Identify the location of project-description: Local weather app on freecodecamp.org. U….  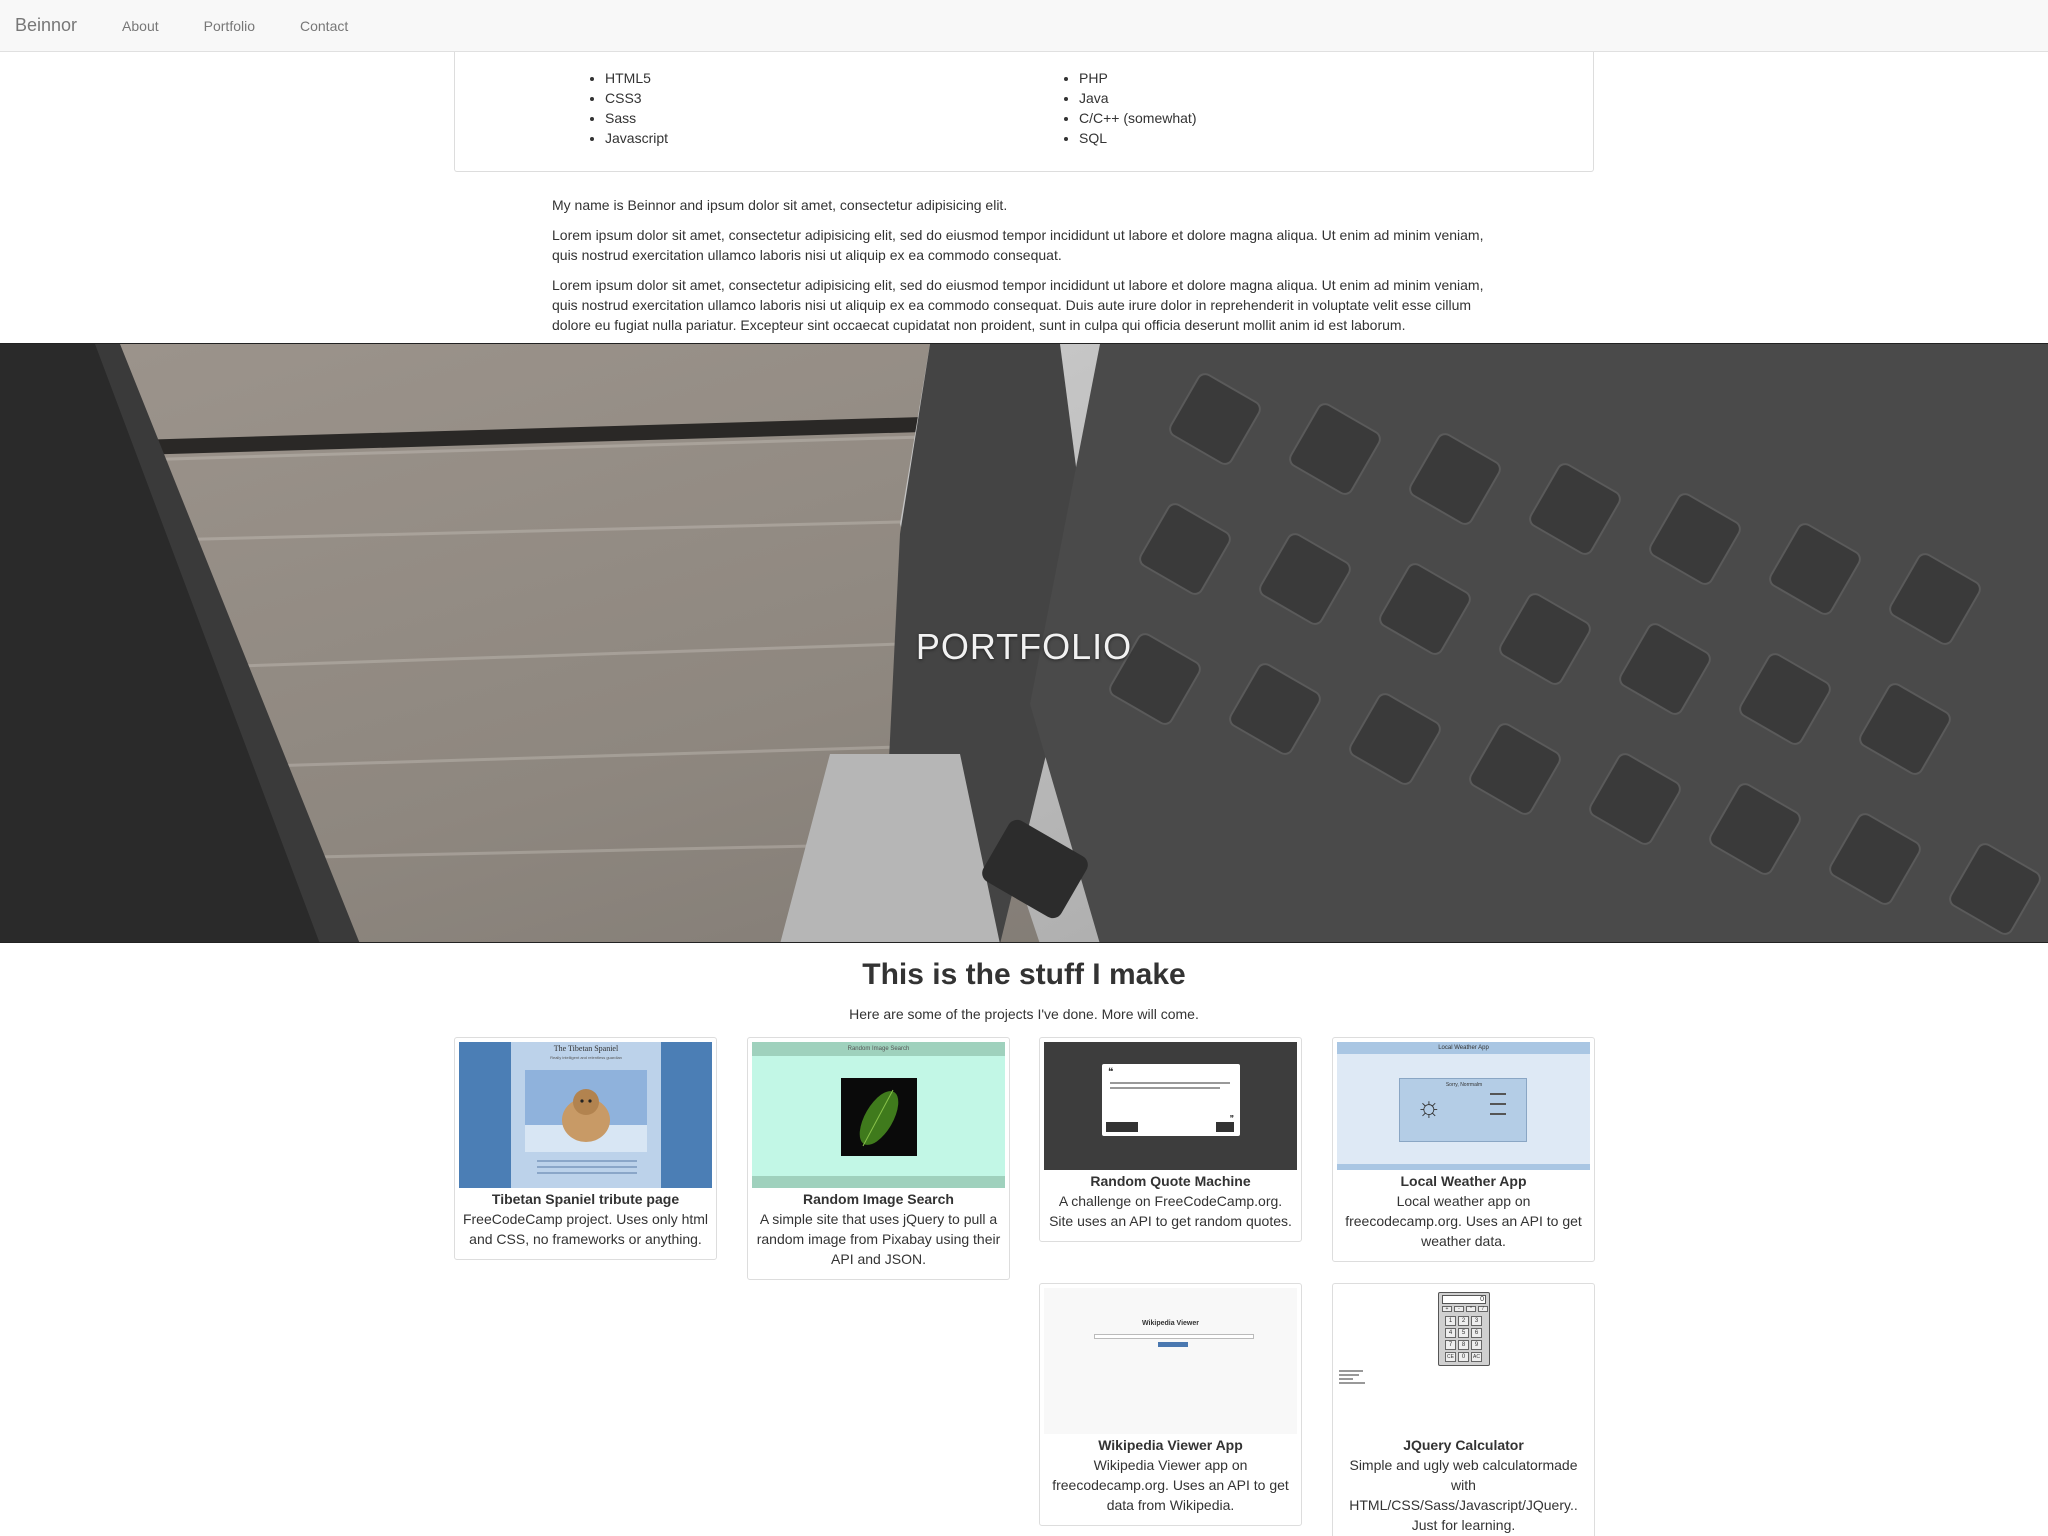
(1463, 1221).